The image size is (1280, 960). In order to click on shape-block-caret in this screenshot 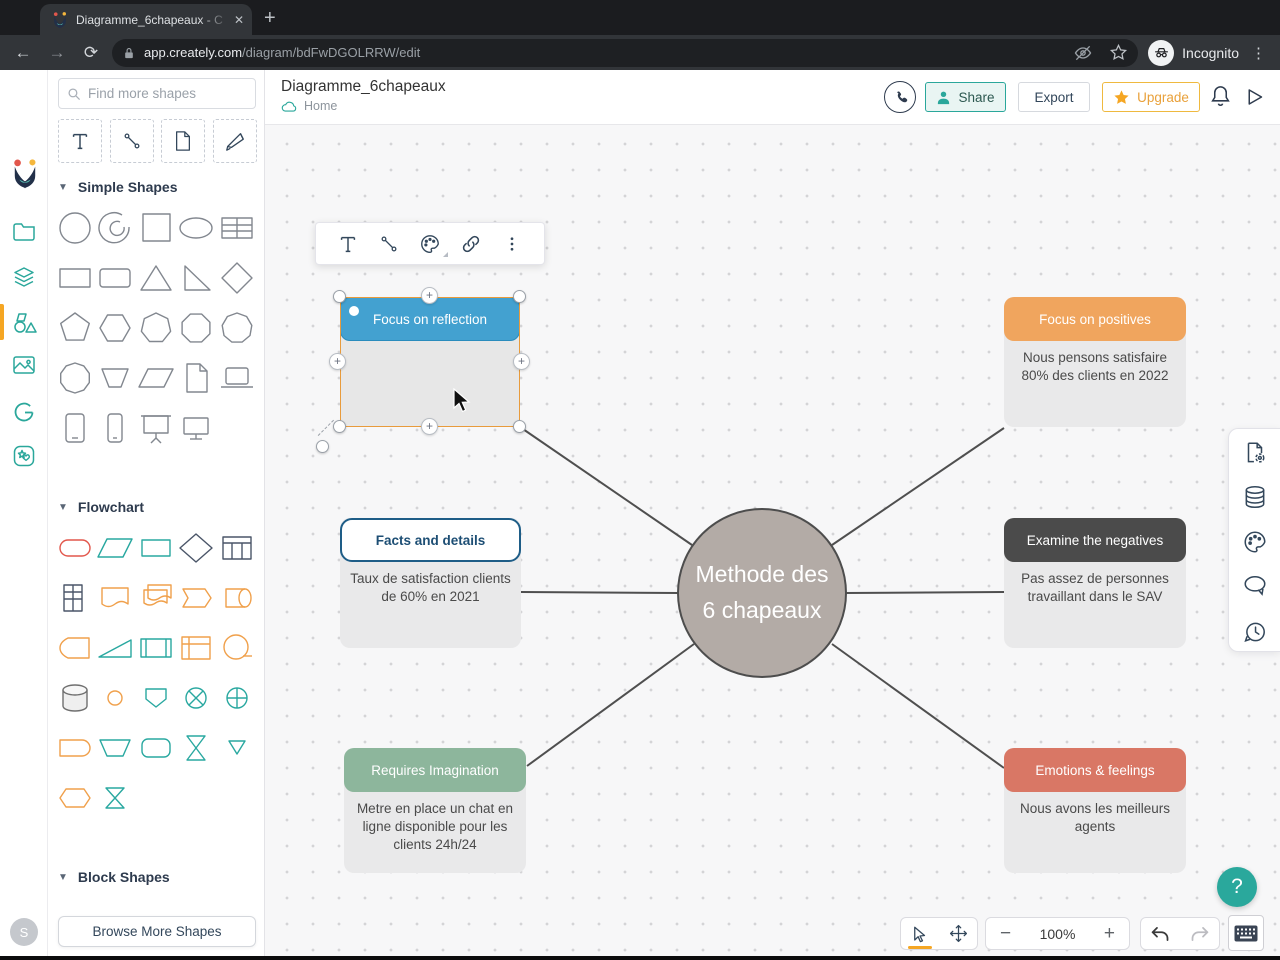, I will do `click(75, 907)`.